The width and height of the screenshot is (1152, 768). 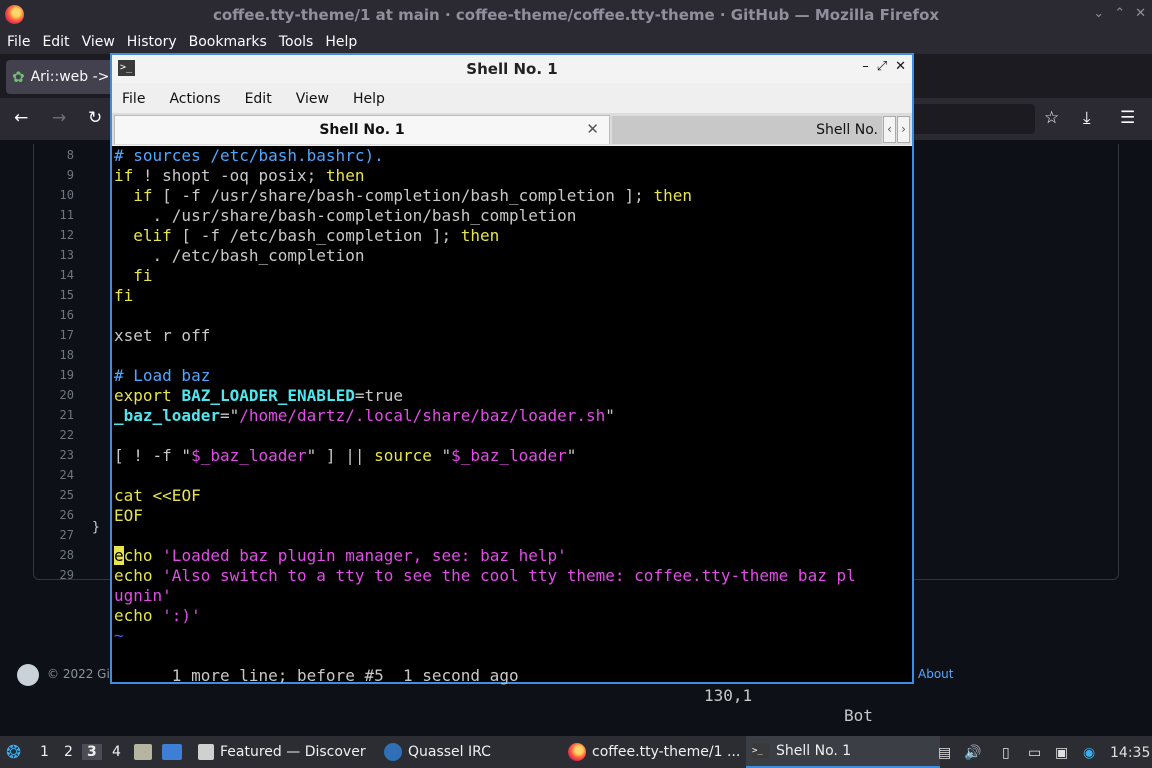 I want to click on code-keyword: fi, so click(x=124, y=295).